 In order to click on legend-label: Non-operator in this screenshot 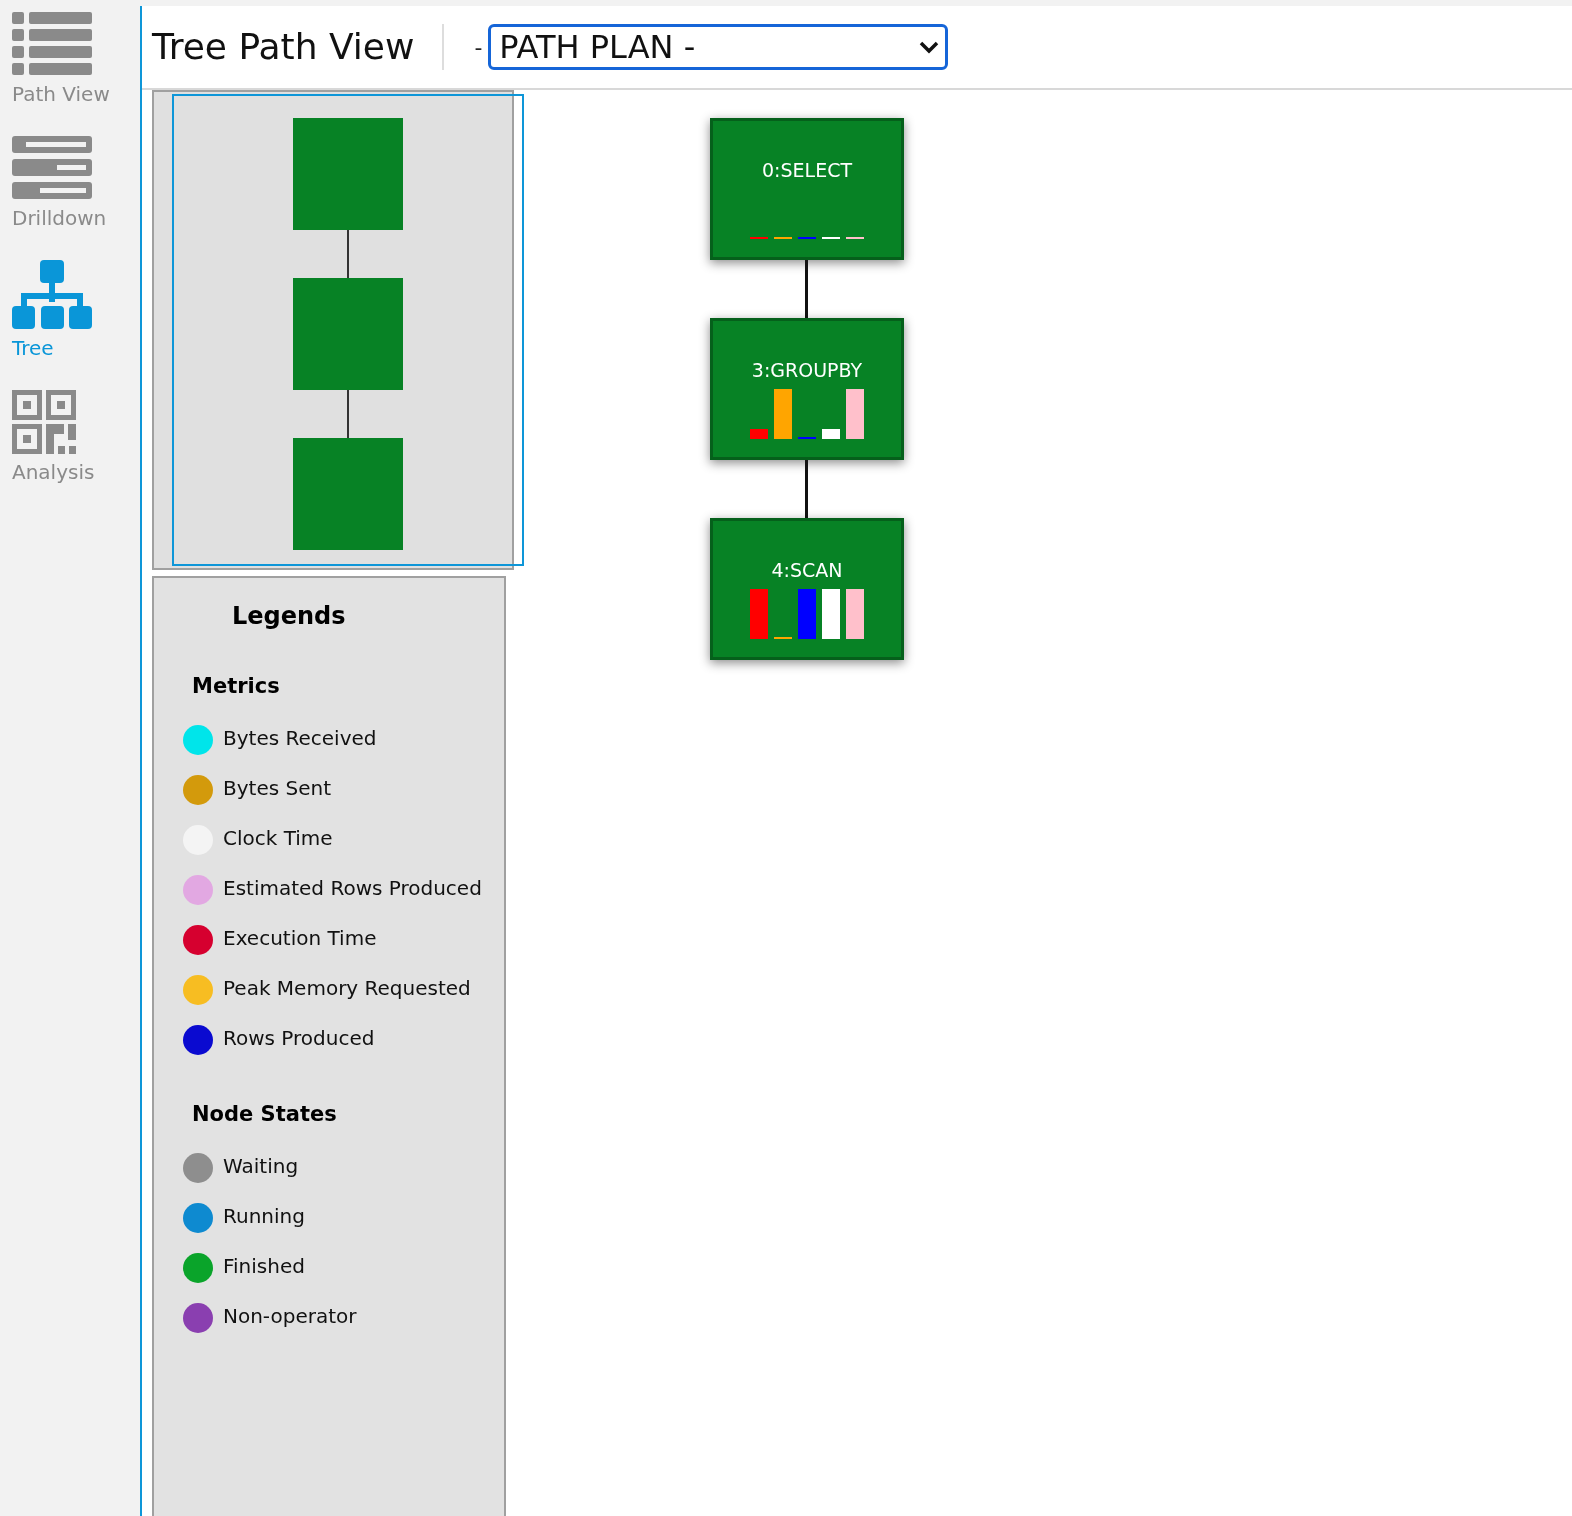, I will do `click(290, 1316)`.